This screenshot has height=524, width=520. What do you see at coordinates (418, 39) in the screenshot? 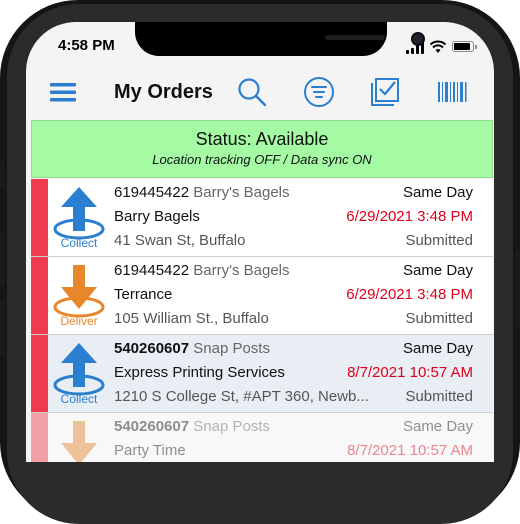
I see `front-camera` at bounding box center [418, 39].